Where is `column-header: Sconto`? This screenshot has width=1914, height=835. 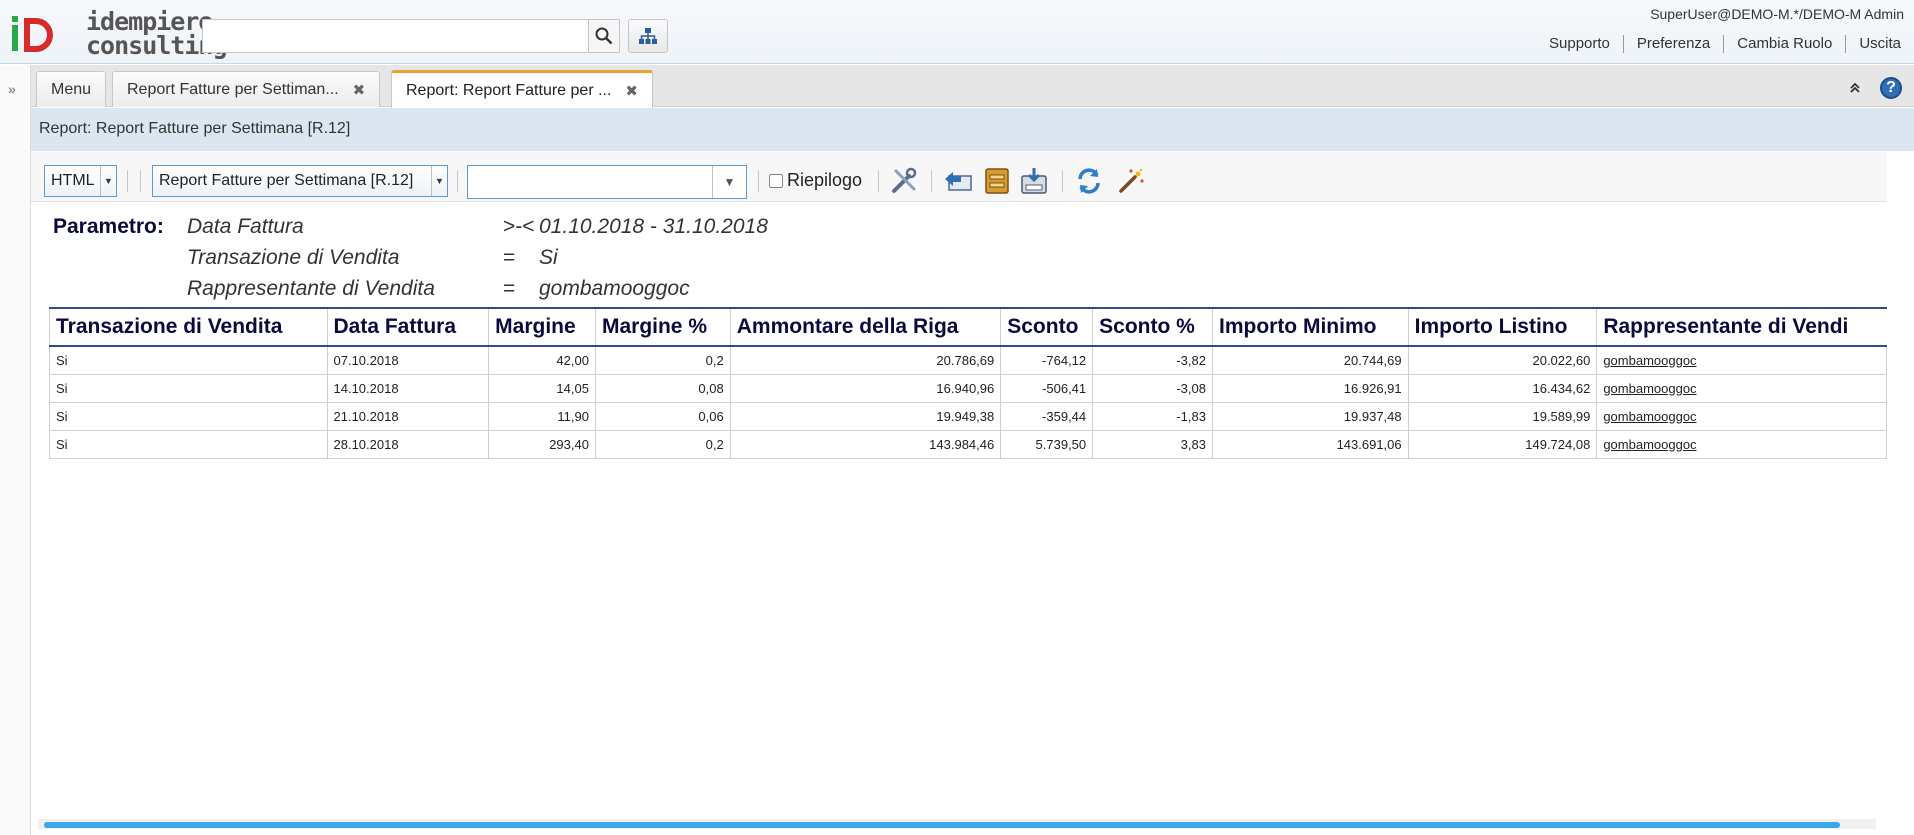 column-header: Sconto is located at coordinates (1046, 327).